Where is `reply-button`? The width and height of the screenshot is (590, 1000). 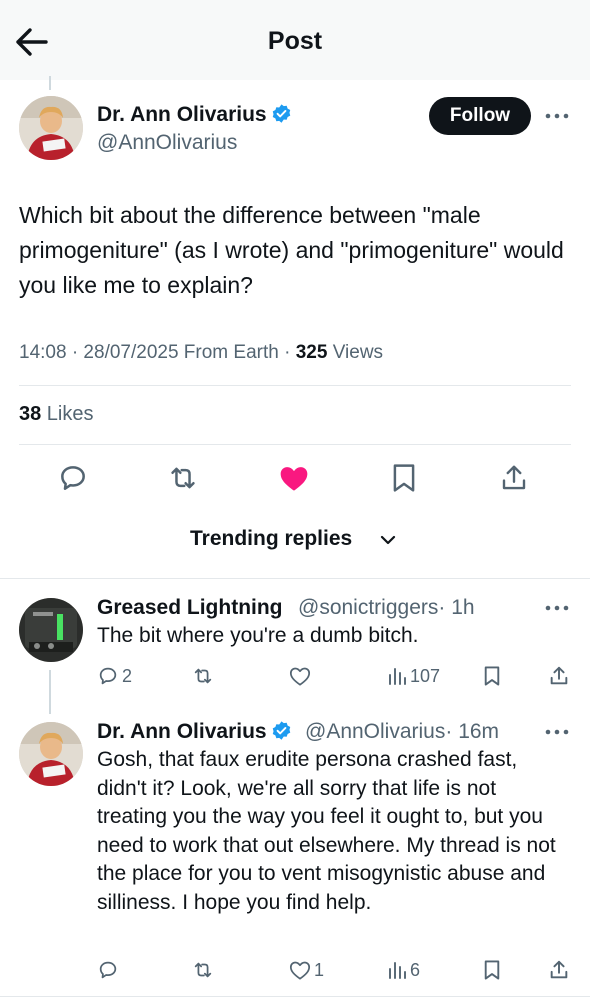 reply-button is located at coordinates (109, 970).